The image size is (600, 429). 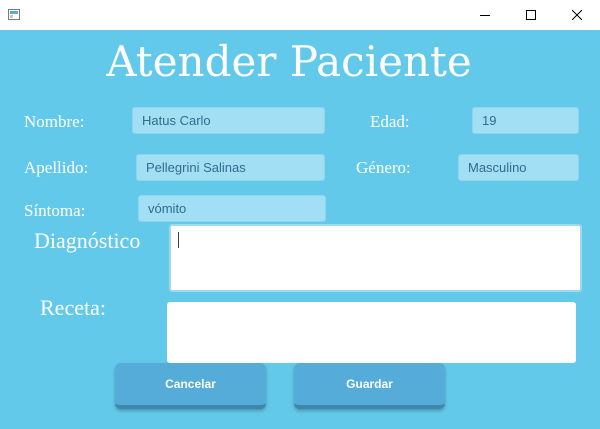 I want to click on page-title: Atender Paciente, so click(x=289, y=61).